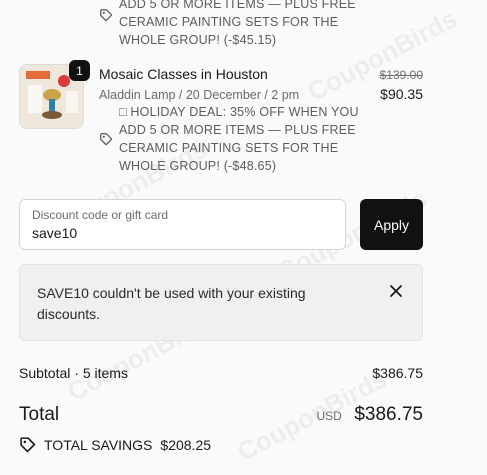  Describe the element at coordinates (182, 233) in the screenshot. I see `discount-code-input` at that location.